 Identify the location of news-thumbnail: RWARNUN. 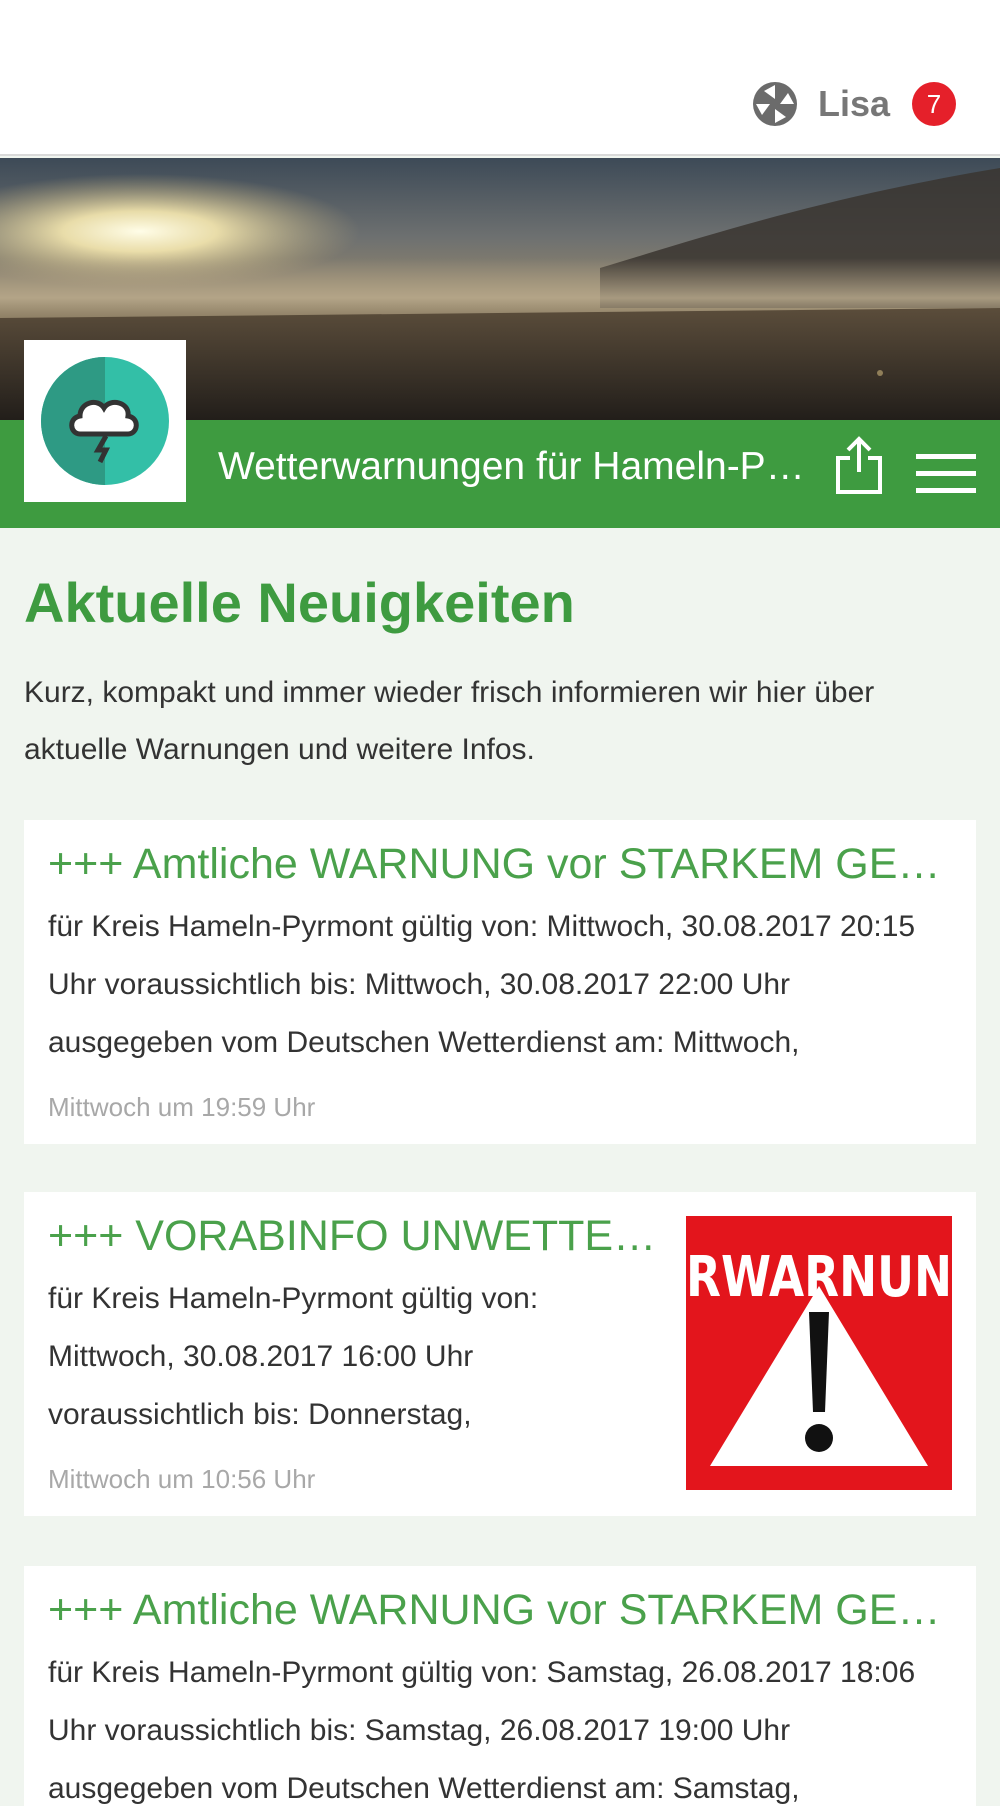
(819, 1353).